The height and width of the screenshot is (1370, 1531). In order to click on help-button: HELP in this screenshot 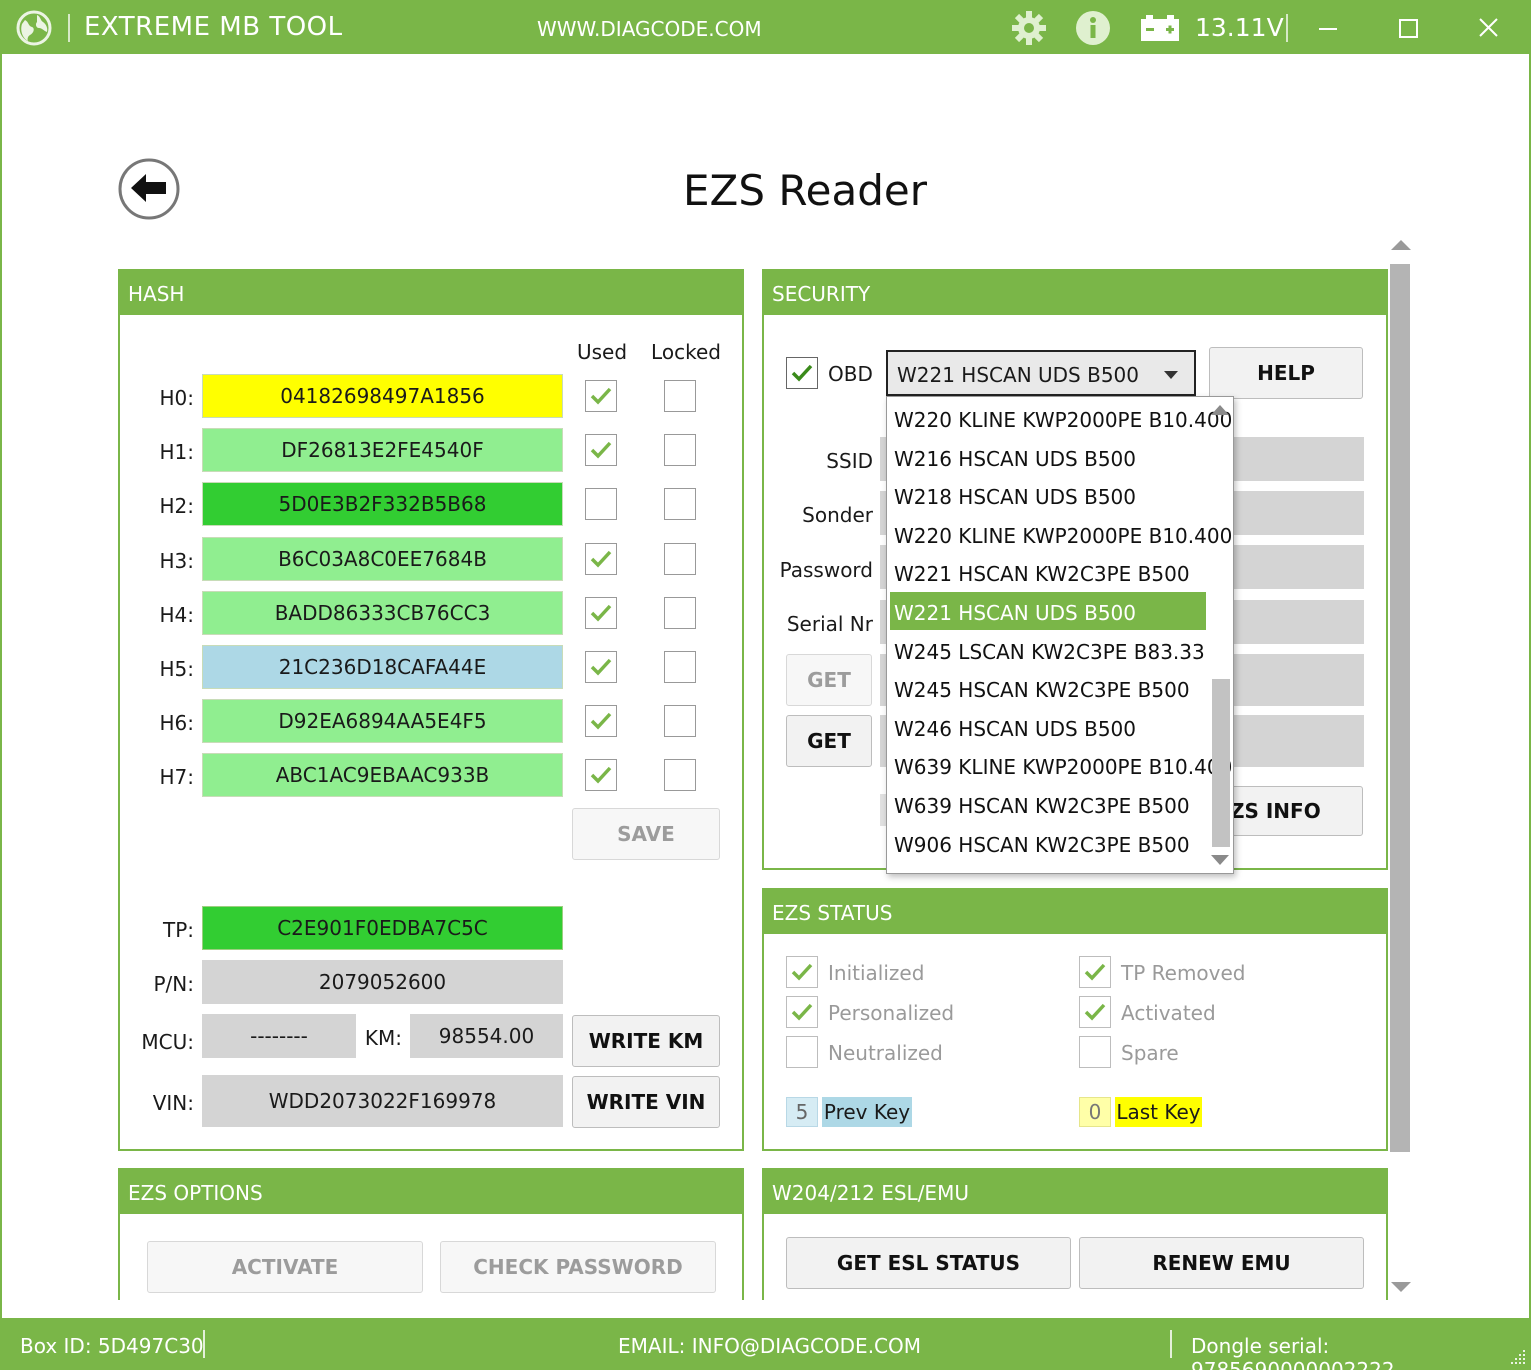, I will do `click(1286, 373)`.